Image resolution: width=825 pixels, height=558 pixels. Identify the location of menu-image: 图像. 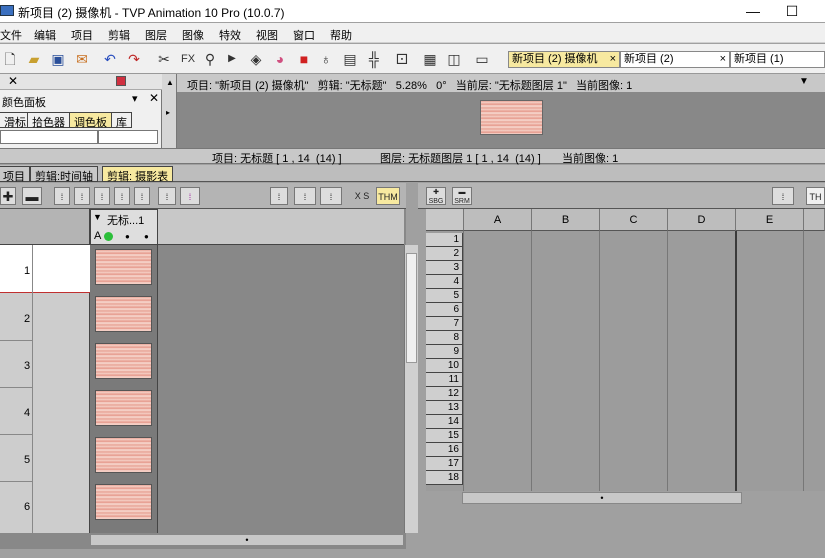
(193, 35).